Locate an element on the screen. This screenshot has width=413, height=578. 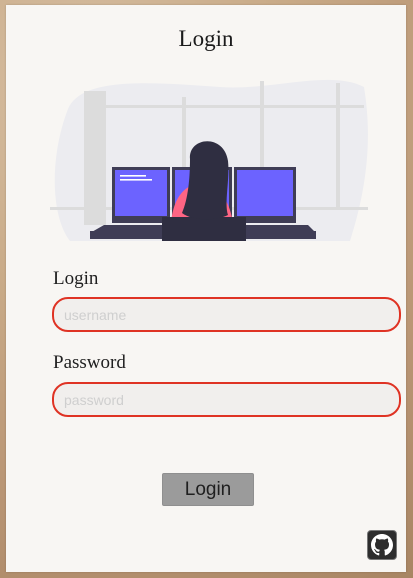
github-icon is located at coordinates (382, 545).